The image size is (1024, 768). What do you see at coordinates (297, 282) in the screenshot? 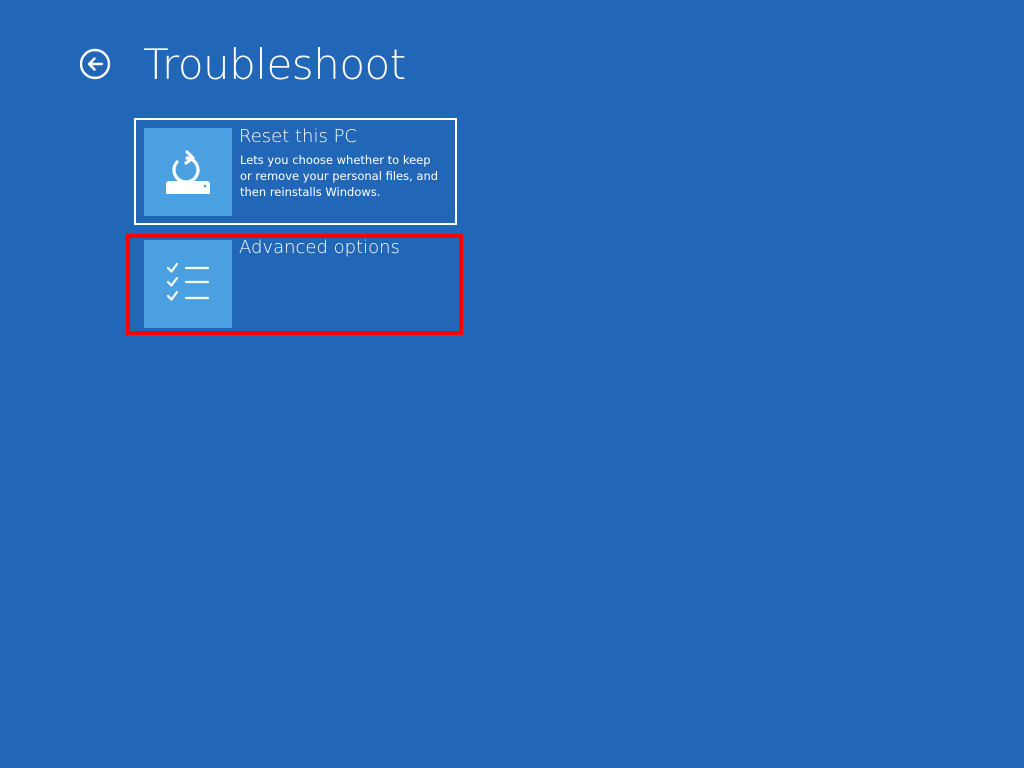
I see `advanced-options-option: Advanced options` at bounding box center [297, 282].